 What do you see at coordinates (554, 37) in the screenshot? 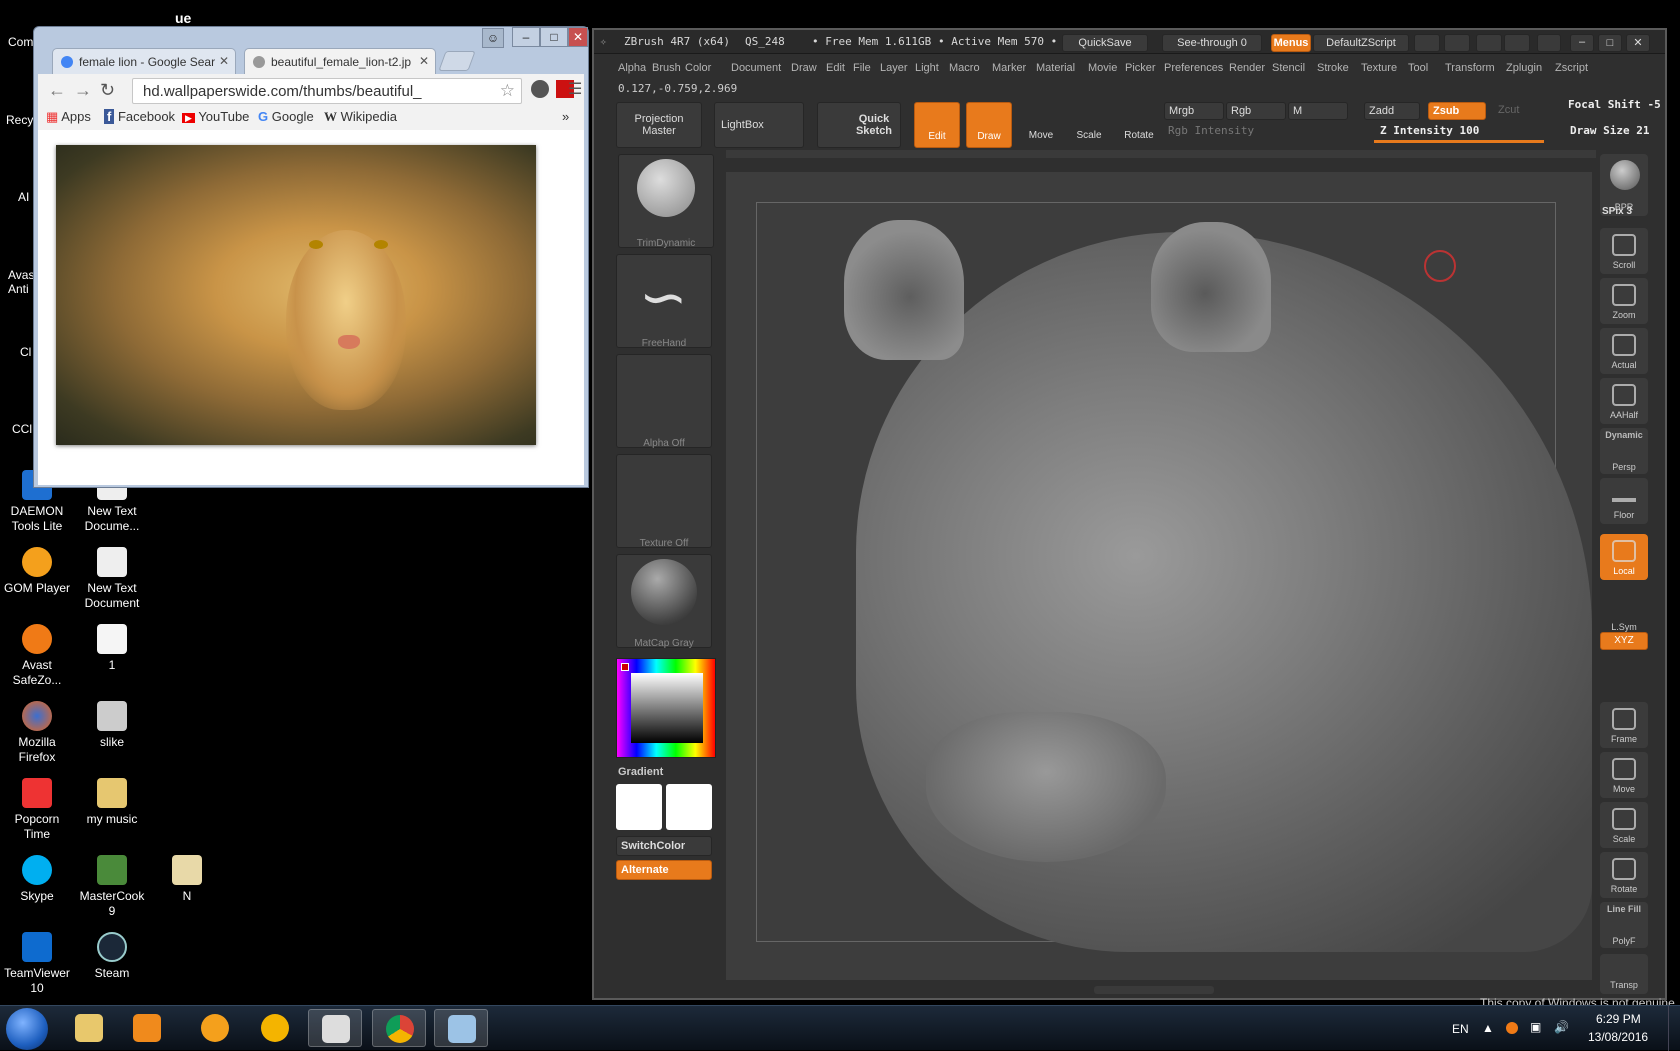
I see `maximize-button: □` at bounding box center [554, 37].